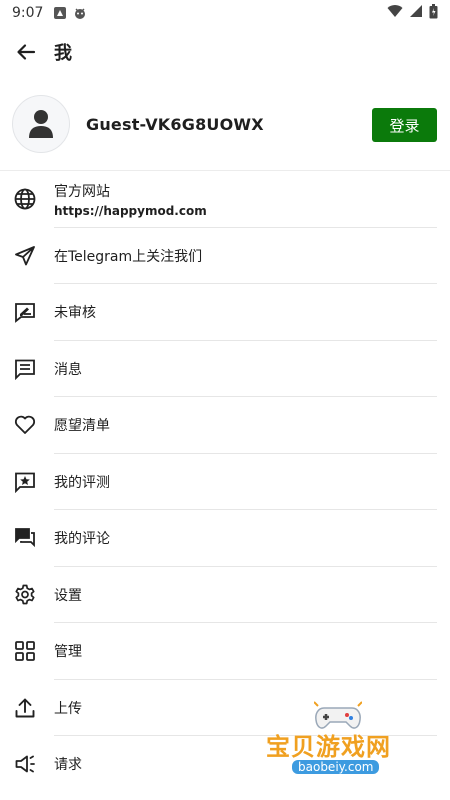  Describe the element at coordinates (25, 651) in the screenshot. I see `grid-icon` at that location.